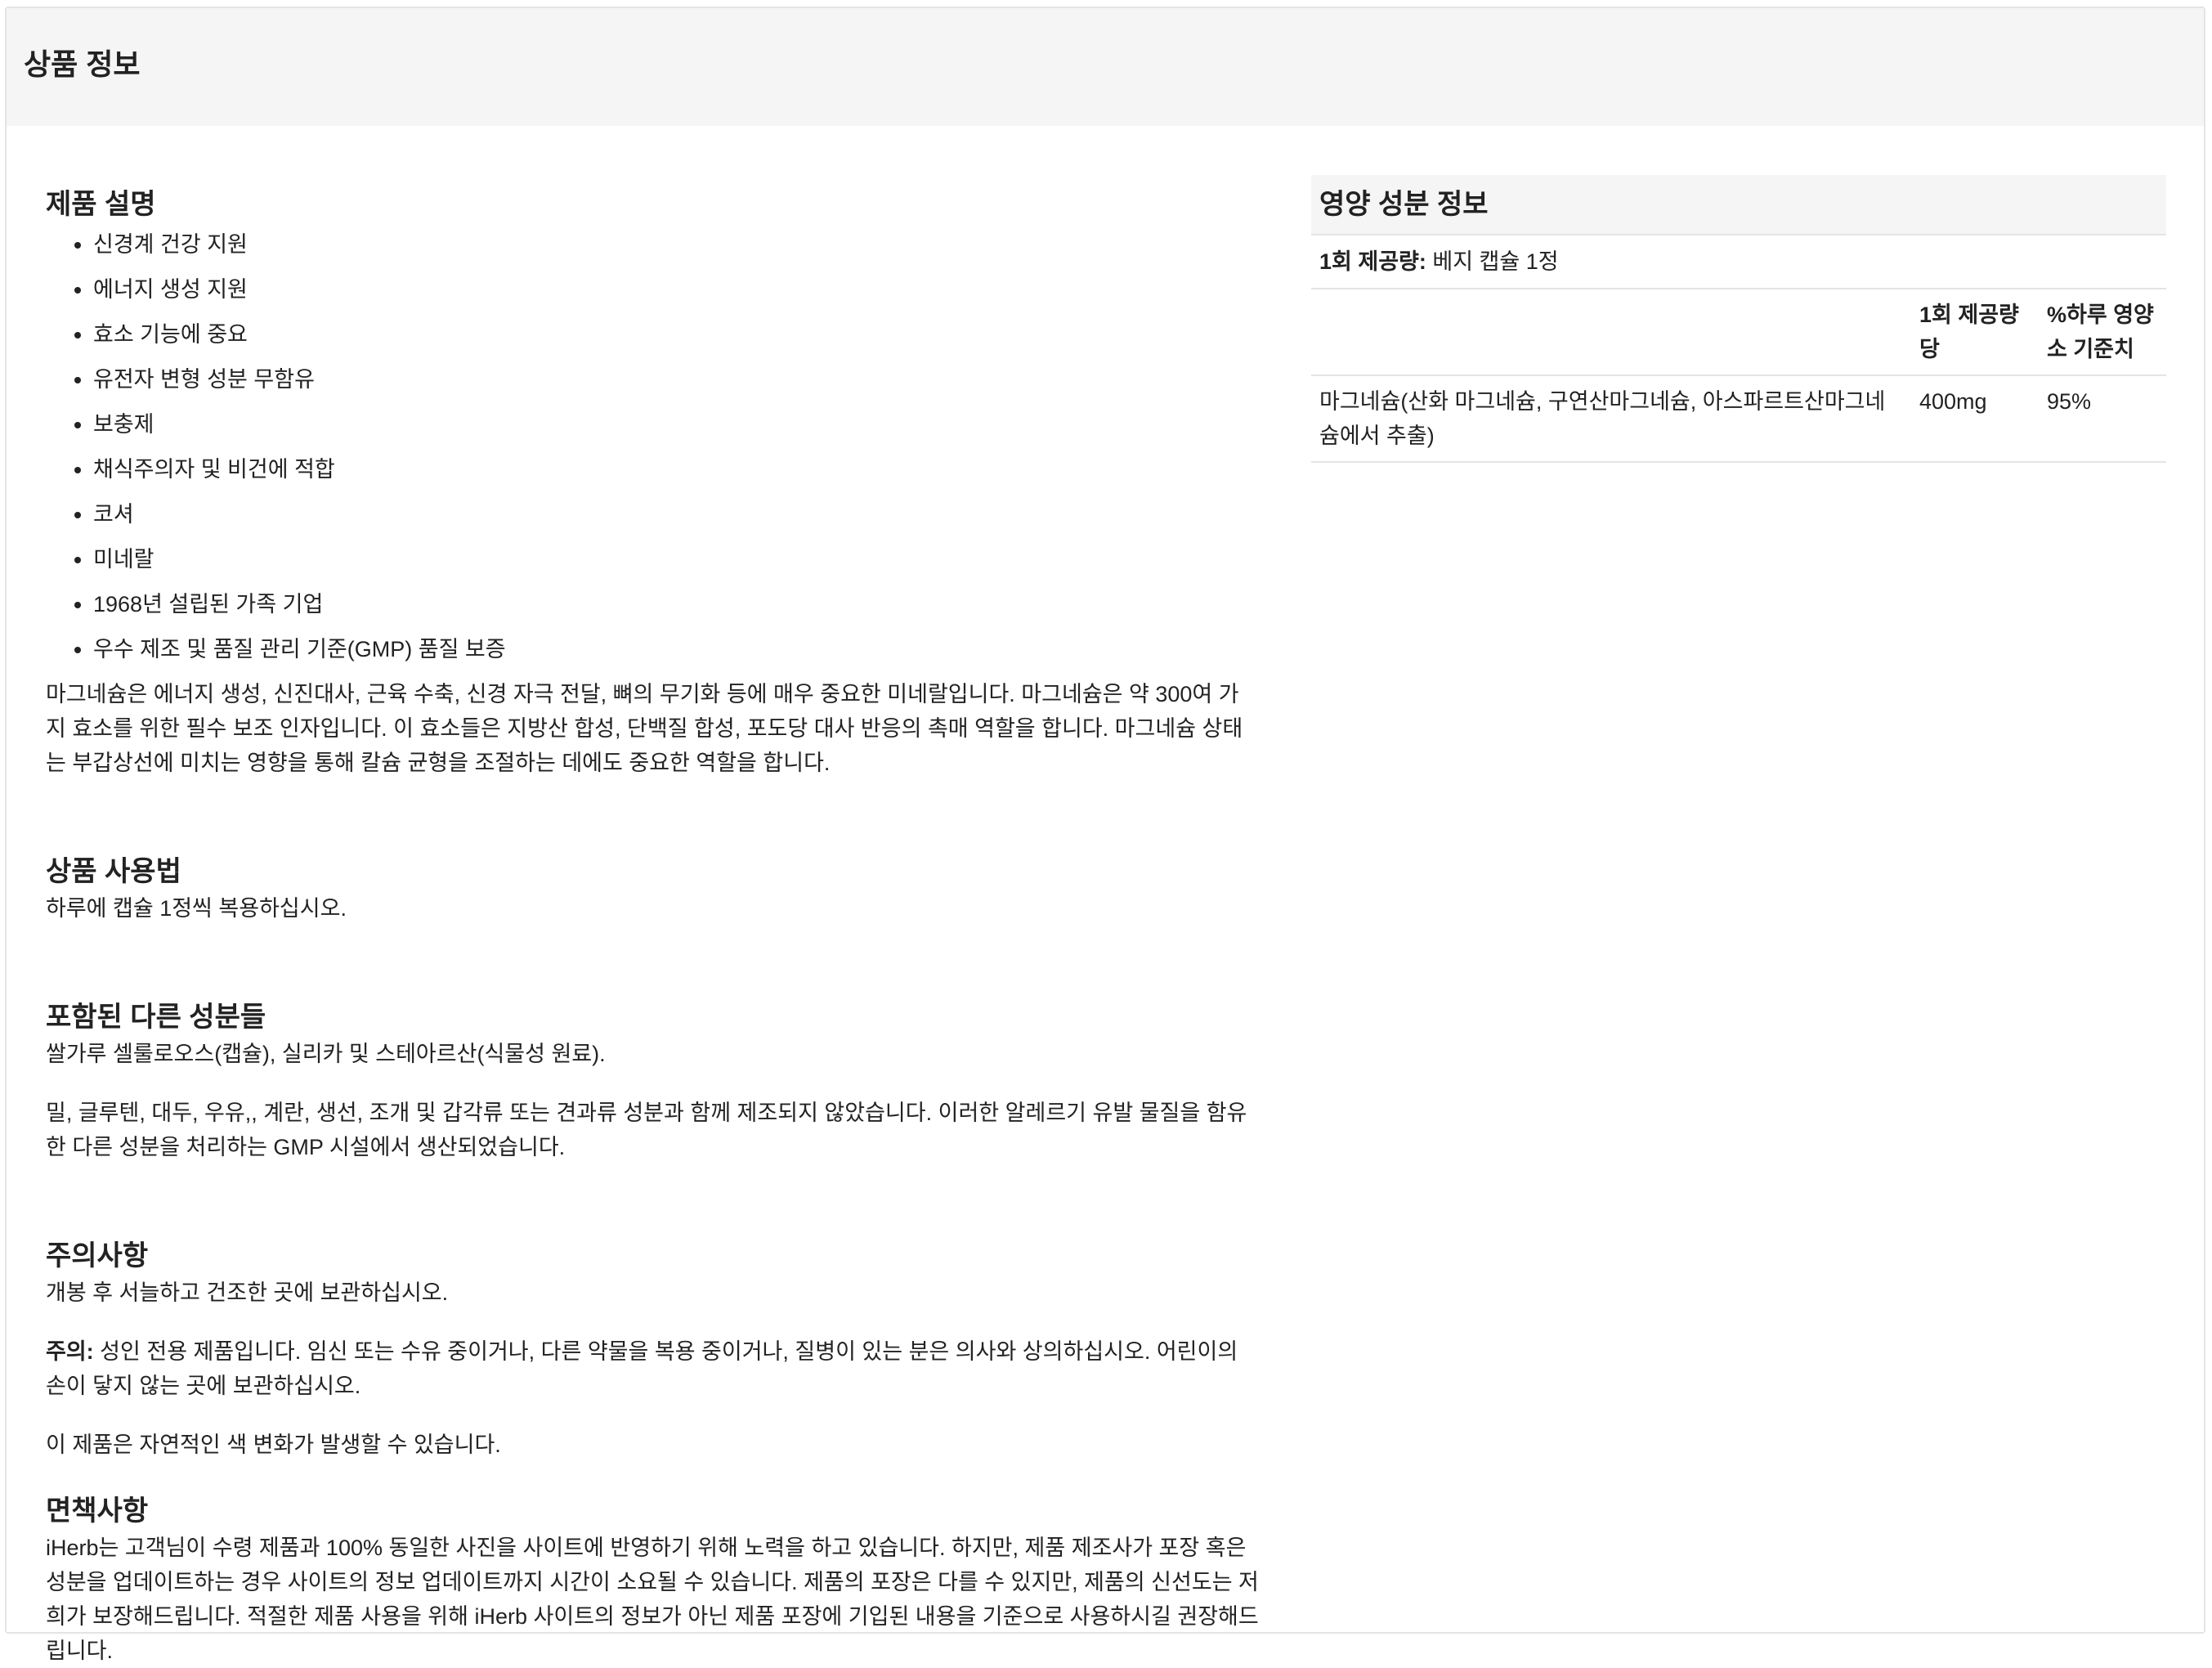  I want to click on feature-item: 효소 기능에 중요, so click(676, 339).